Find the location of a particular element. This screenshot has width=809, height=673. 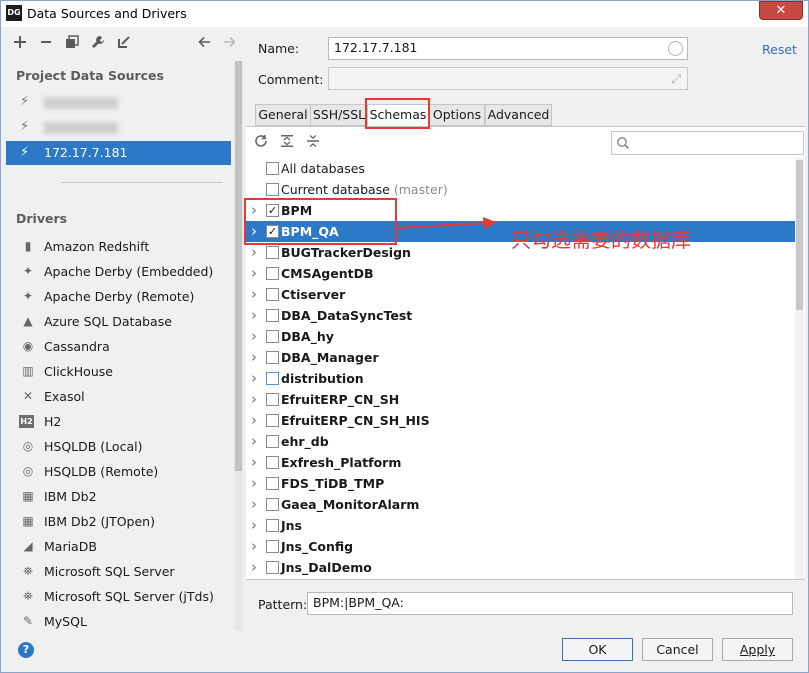

schema-row: › ehr_db is located at coordinates (520, 441).